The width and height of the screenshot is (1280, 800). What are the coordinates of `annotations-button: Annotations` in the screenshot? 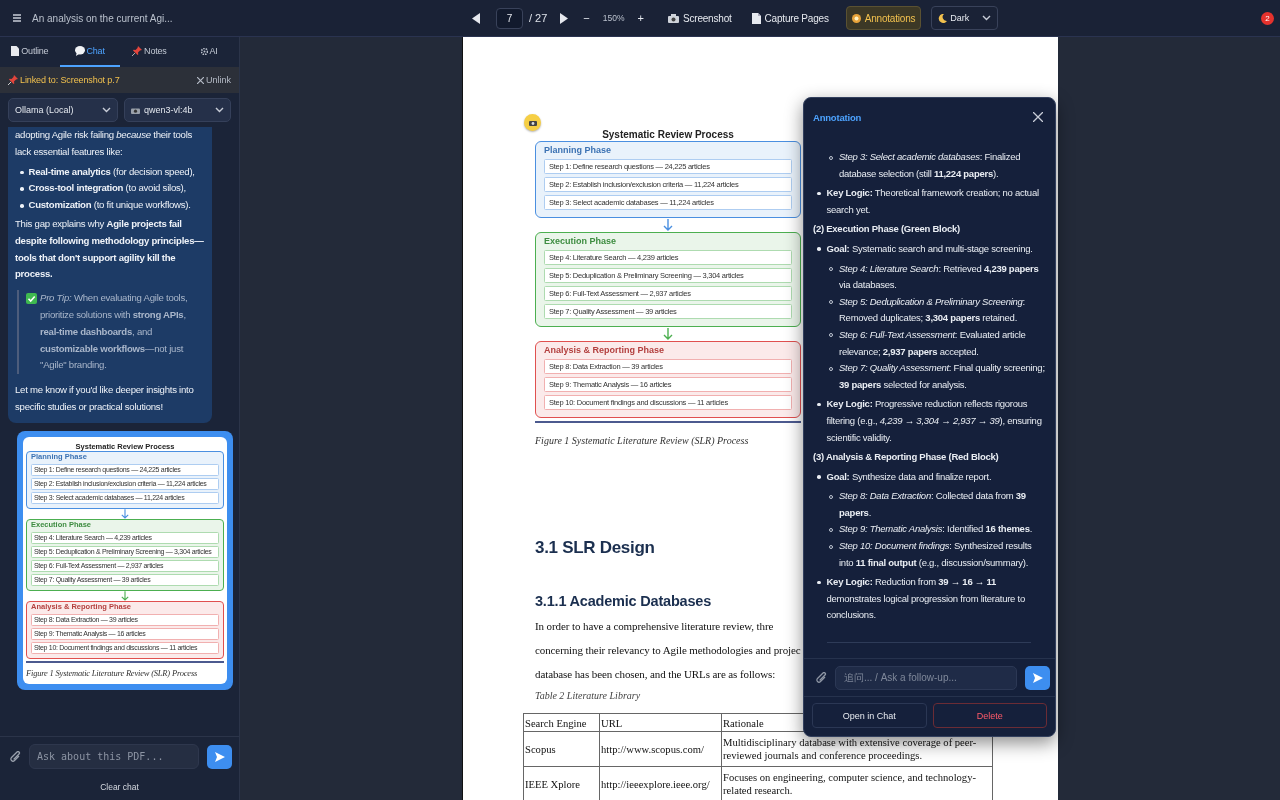 It's located at (883, 18).